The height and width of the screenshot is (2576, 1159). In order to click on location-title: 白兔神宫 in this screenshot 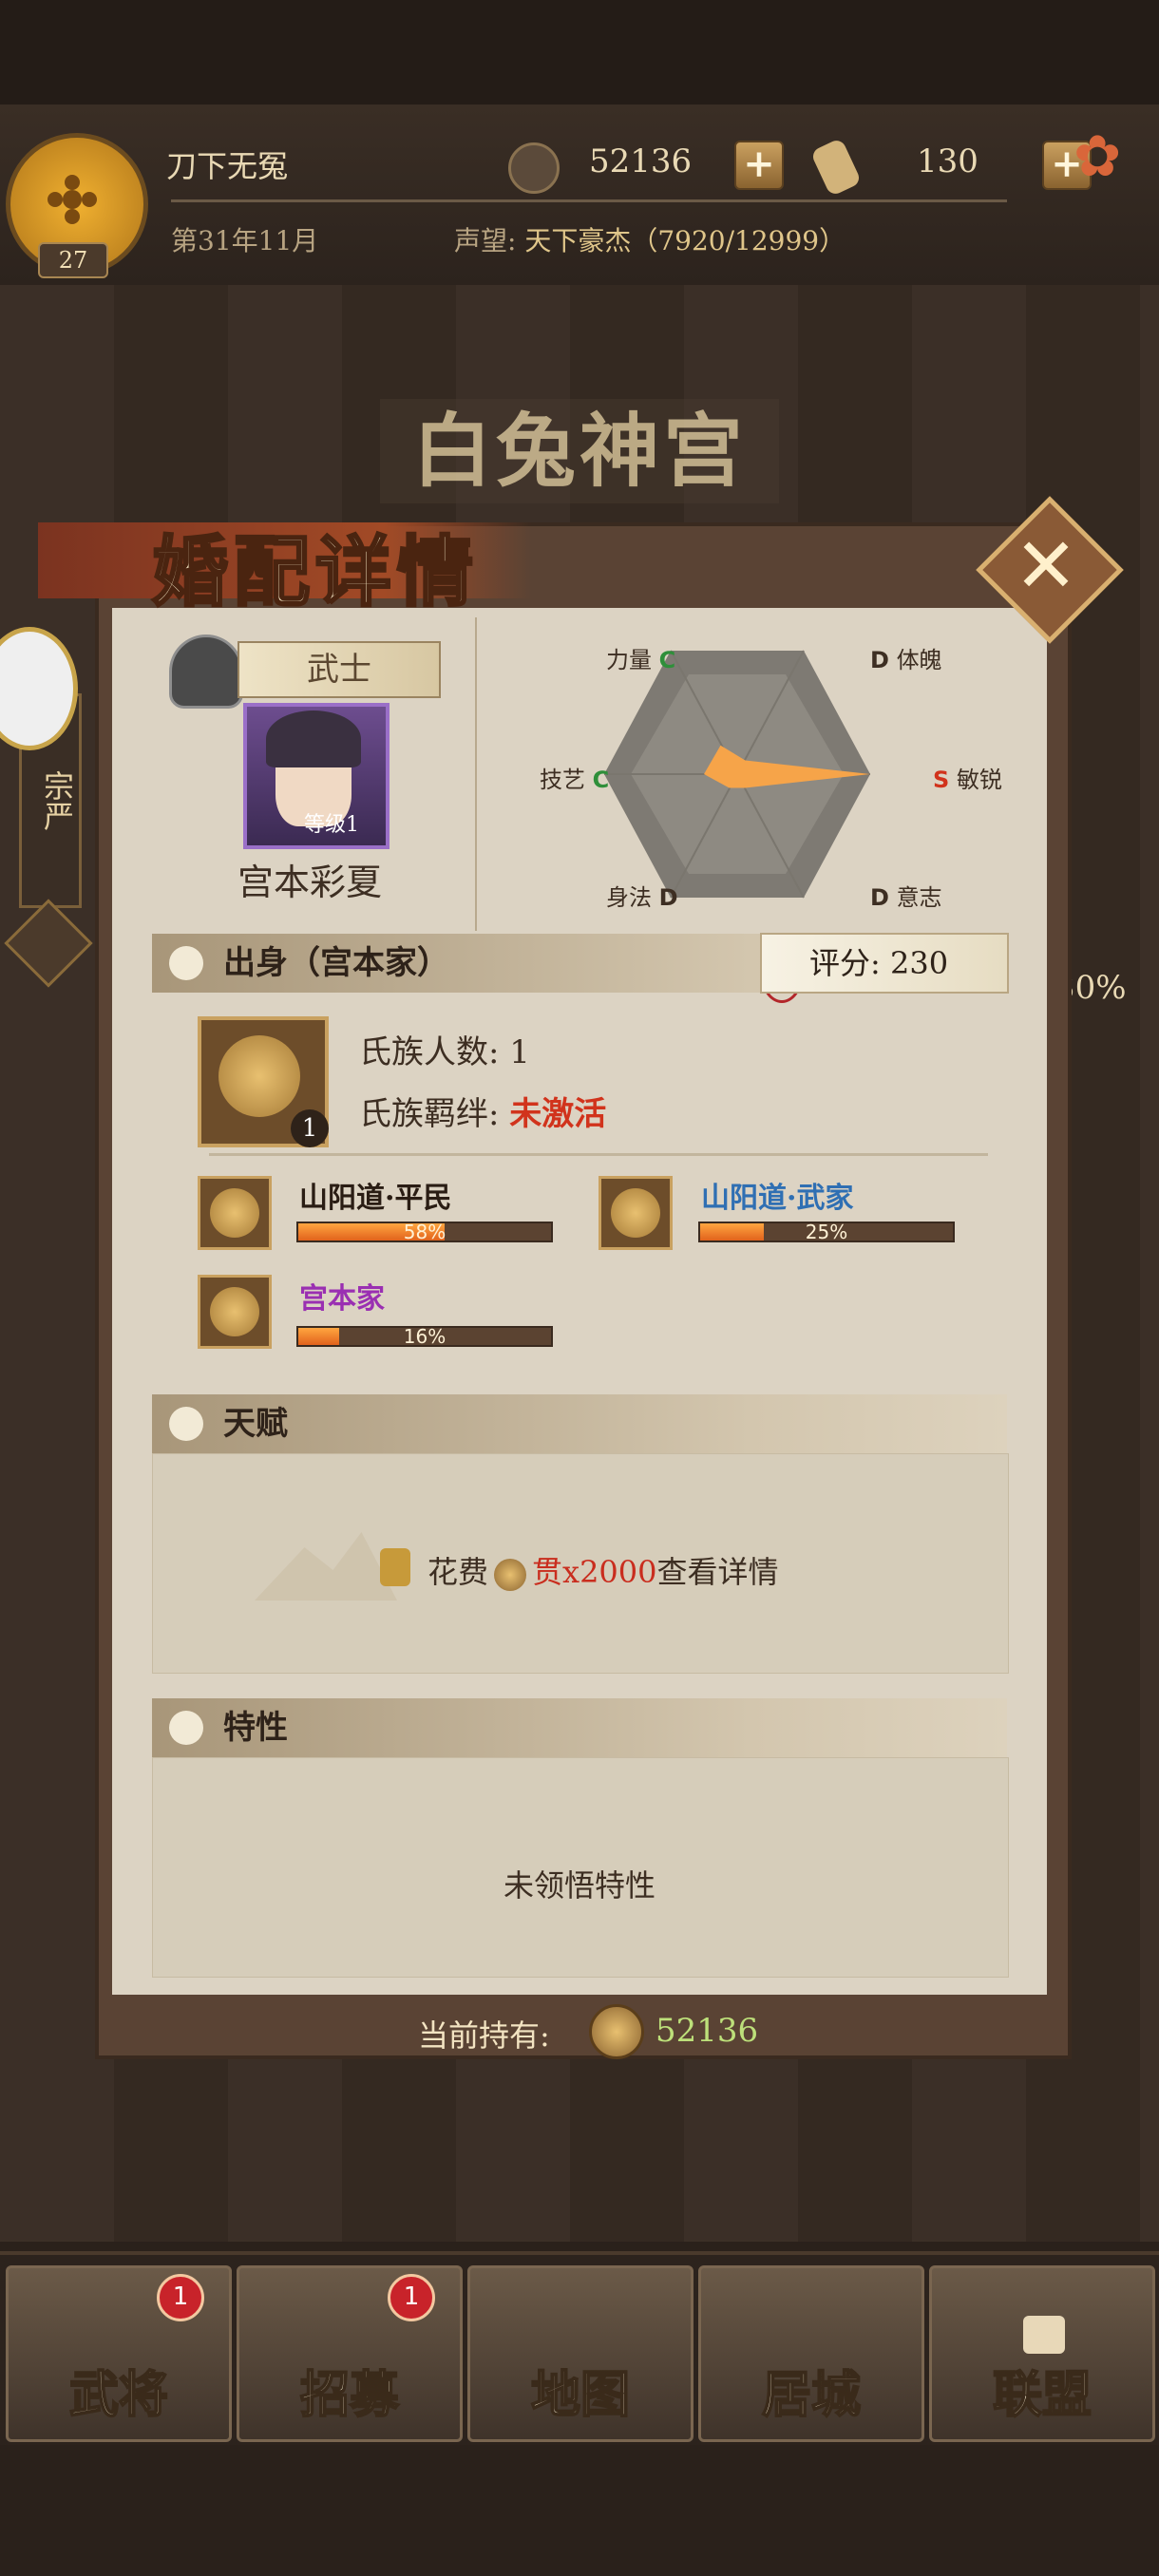, I will do `click(579, 451)`.